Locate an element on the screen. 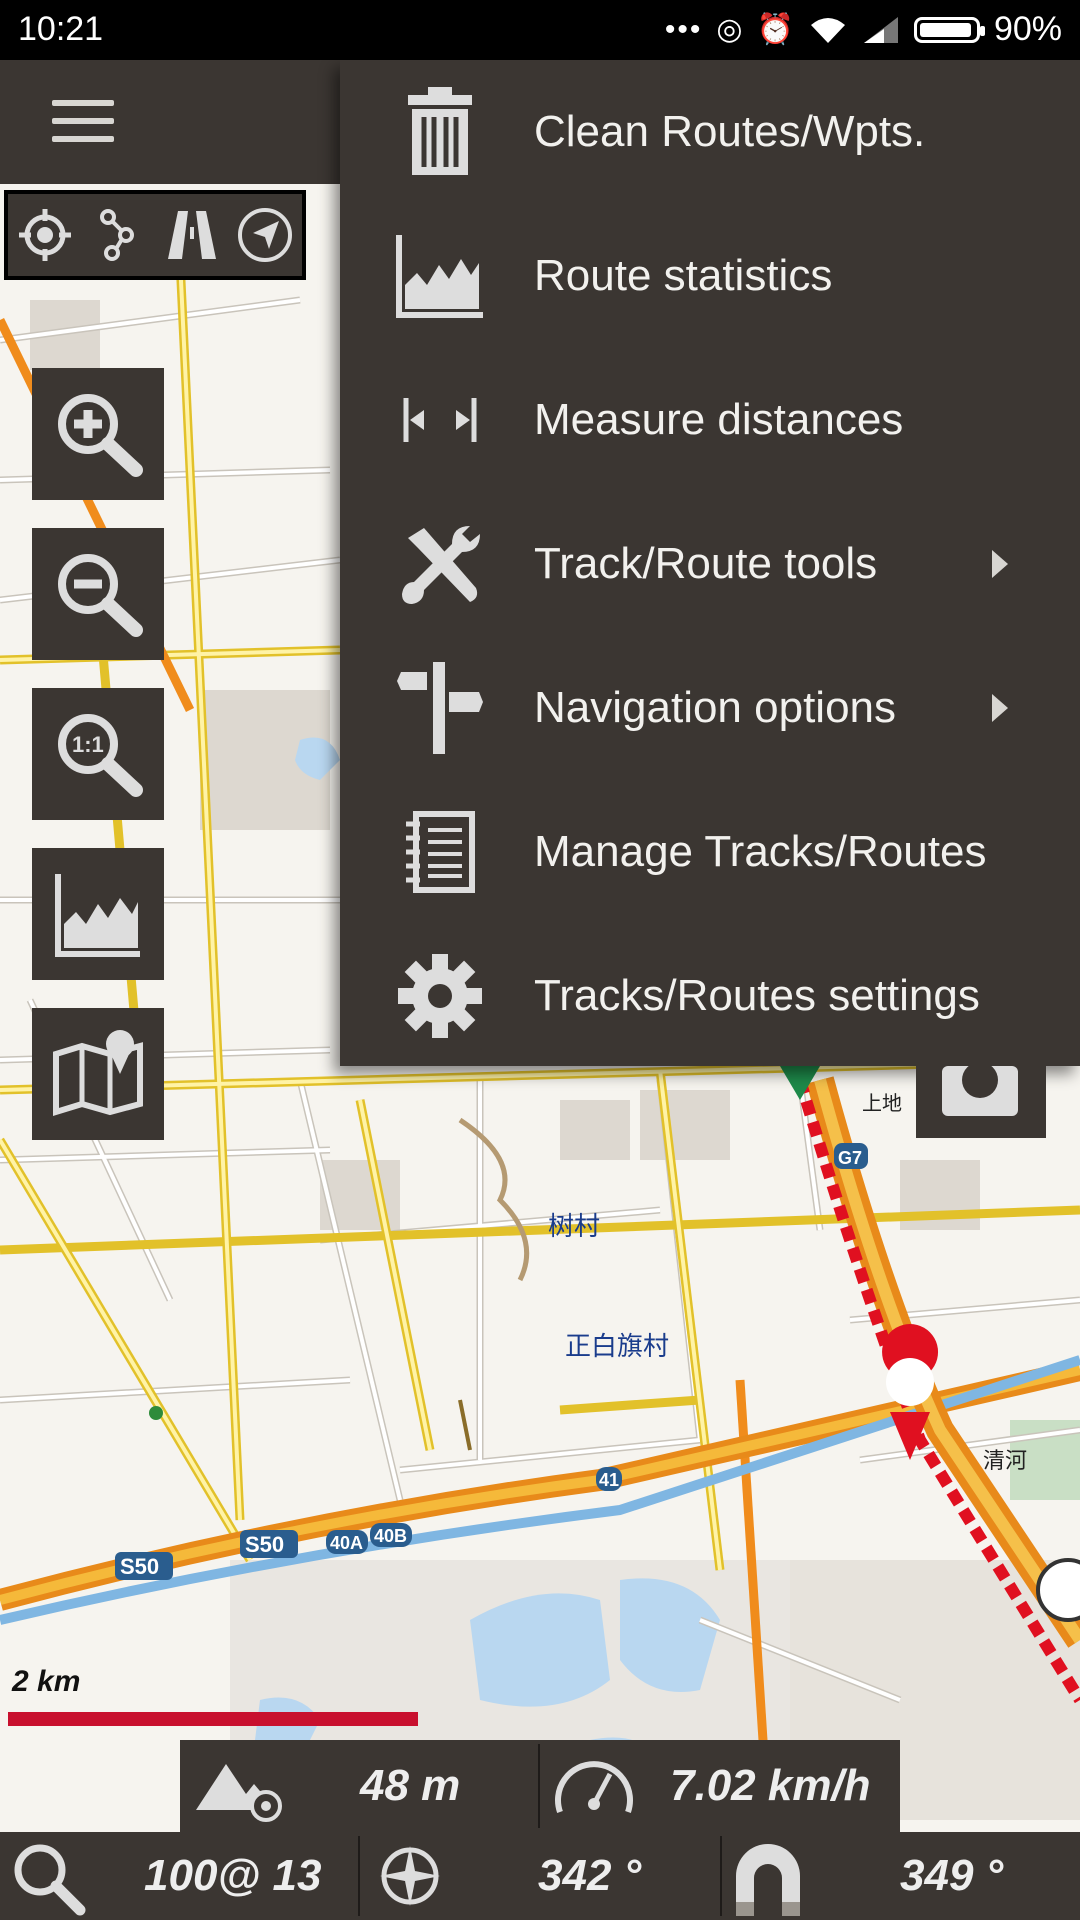  svg-text: 清河 is located at coordinates (1005, 1460).